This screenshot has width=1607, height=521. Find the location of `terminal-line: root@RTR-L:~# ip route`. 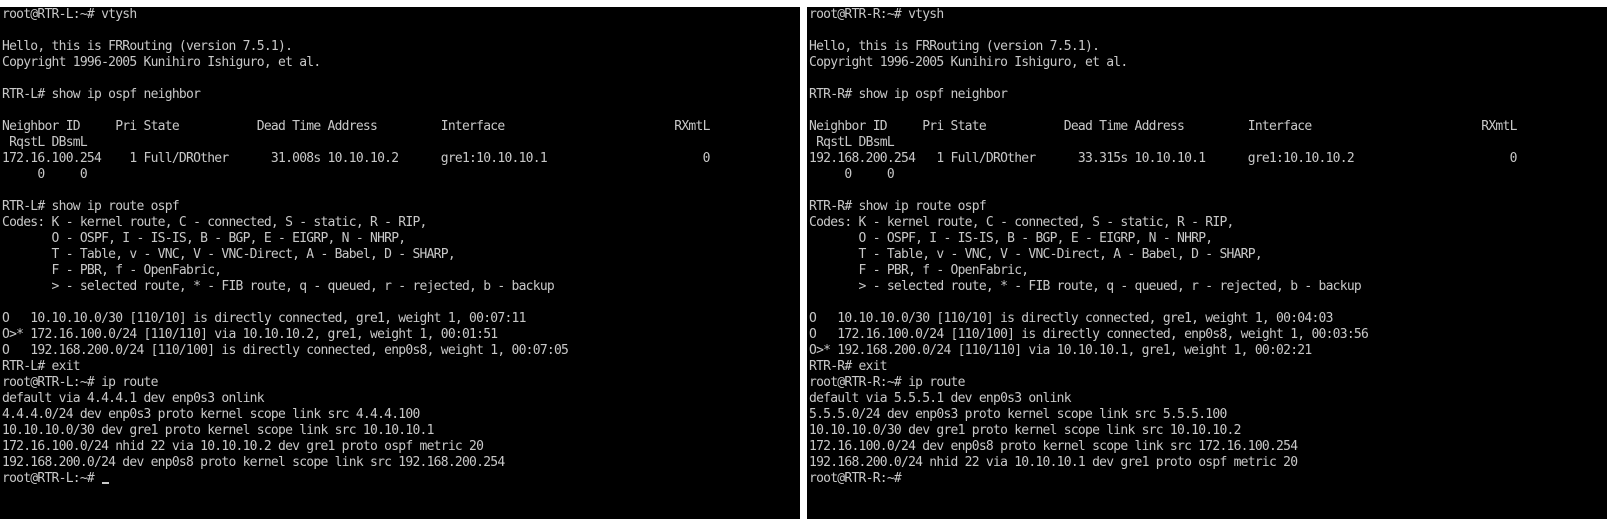

terminal-line: root@RTR-L:~# ip route is located at coordinates (401, 383).